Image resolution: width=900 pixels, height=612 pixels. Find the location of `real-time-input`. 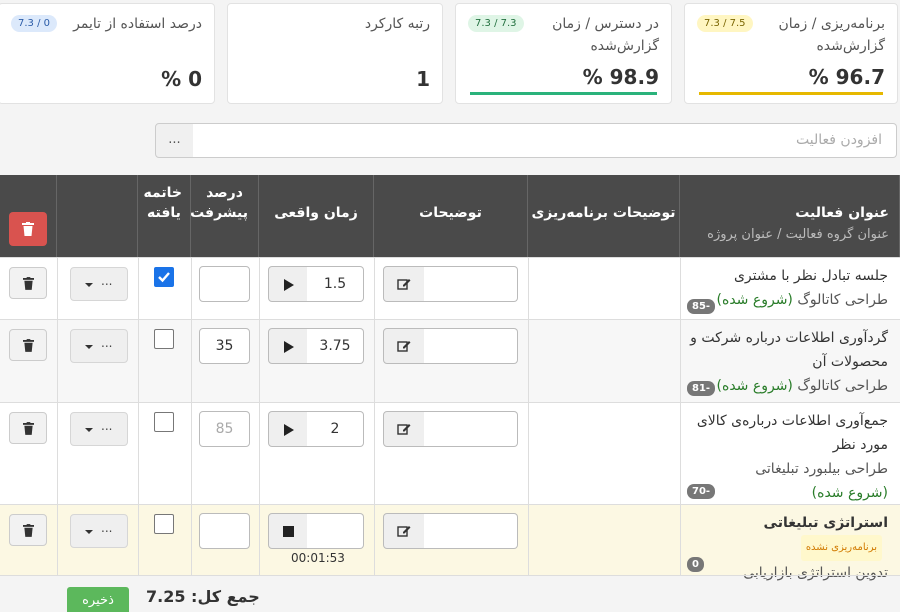

real-time-input is located at coordinates (335, 531).